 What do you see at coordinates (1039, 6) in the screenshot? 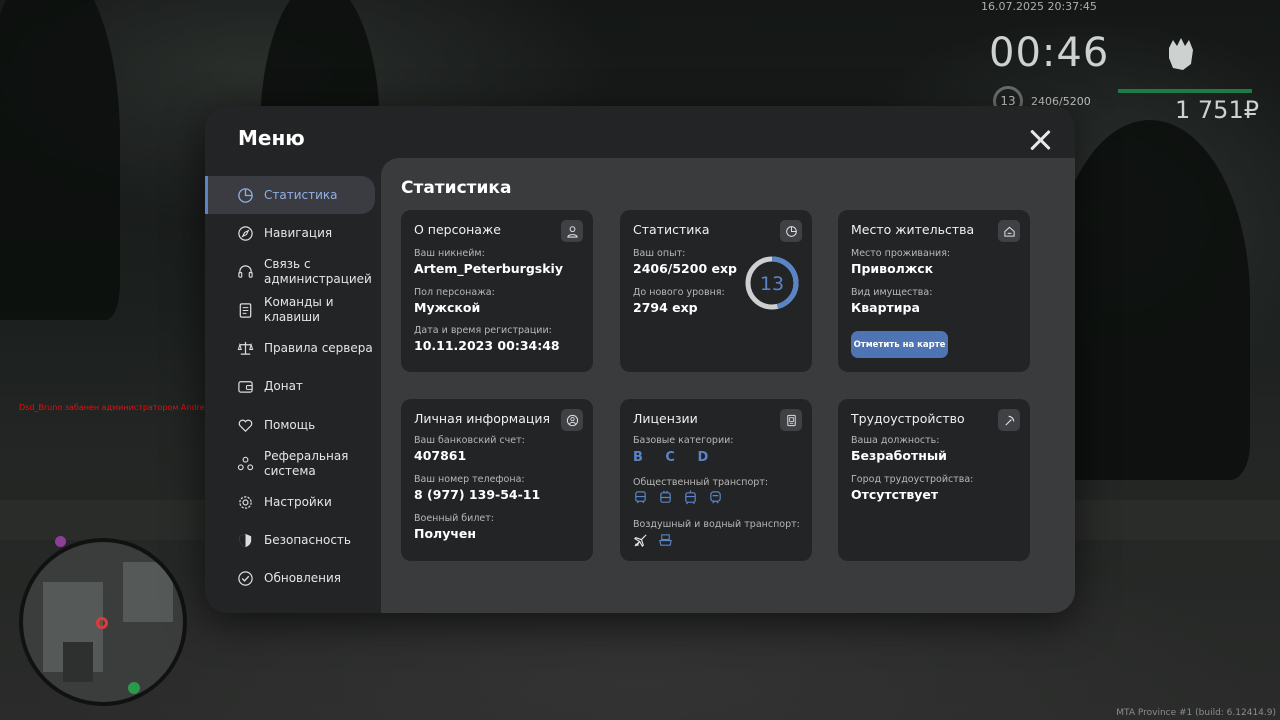
I see `hud-datetime: 16.07.2025 20:37:45` at bounding box center [1039, 6].